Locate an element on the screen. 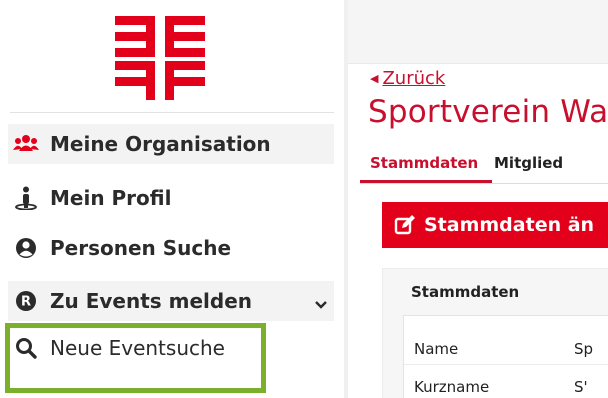  logo is located at coordinates (160, 58).